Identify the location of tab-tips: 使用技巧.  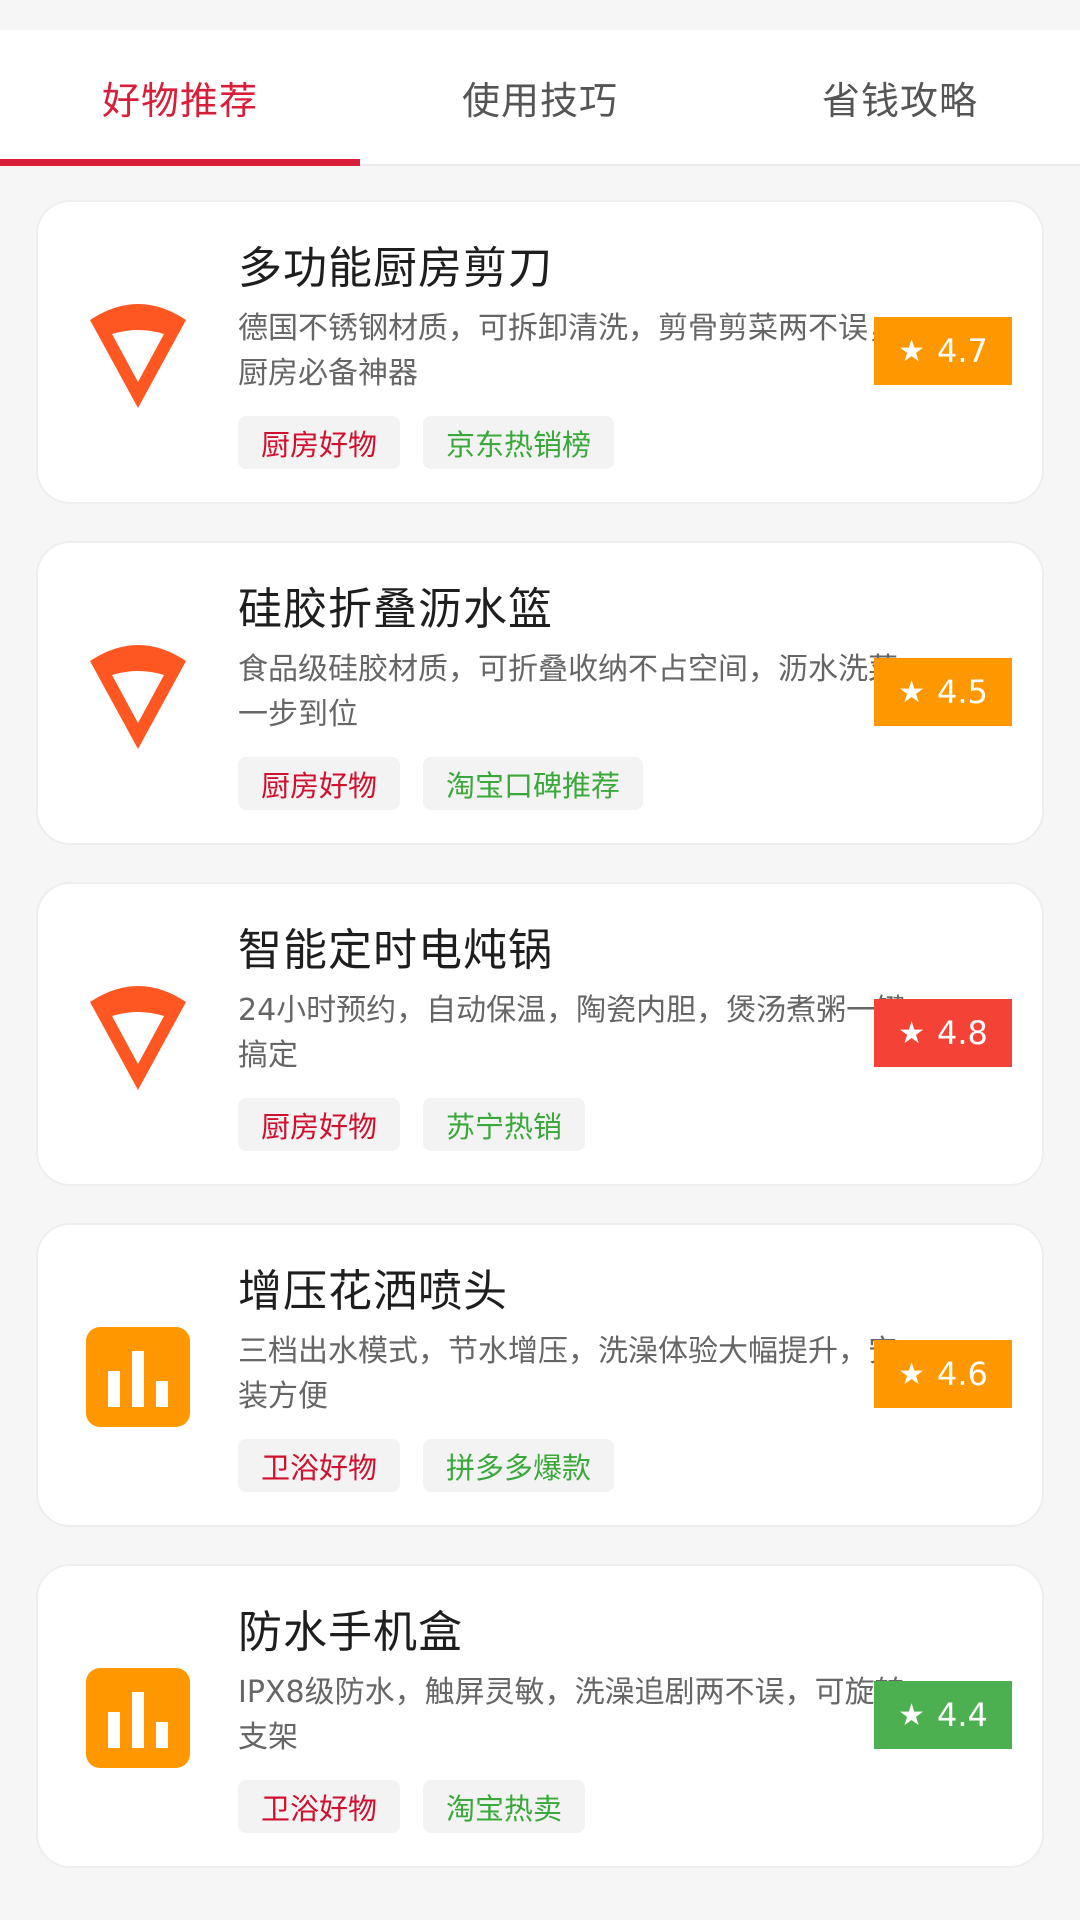
(540, 97).